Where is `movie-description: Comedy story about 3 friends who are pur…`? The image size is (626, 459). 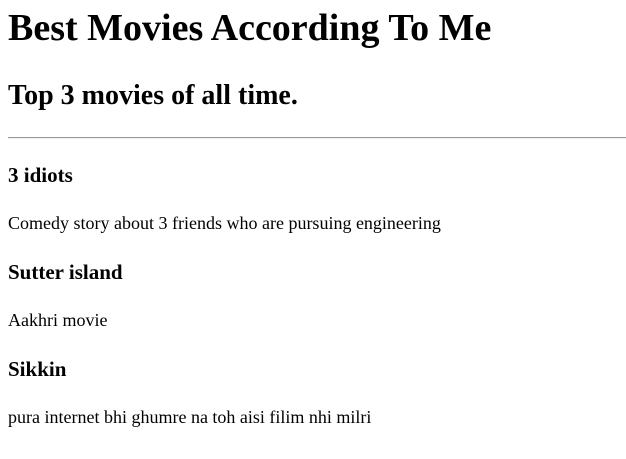
movie-description: Comedy story about 3 friends who are pur… is located at coordinates (224, 223).